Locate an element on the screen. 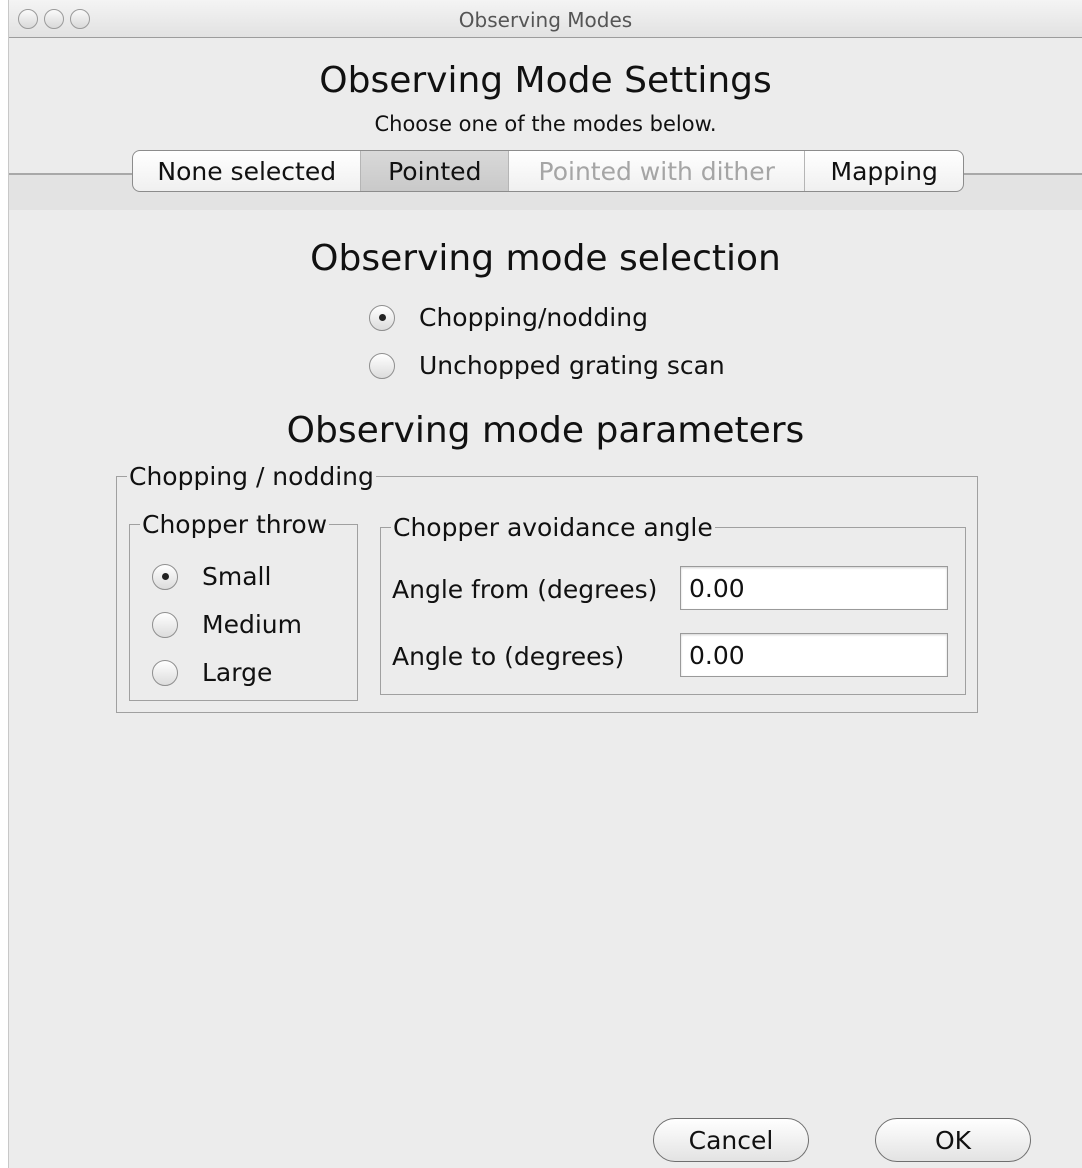 This screenshot has height=1168, width=1082. radio-throw-large: Large is located at coordinates (212, 672).